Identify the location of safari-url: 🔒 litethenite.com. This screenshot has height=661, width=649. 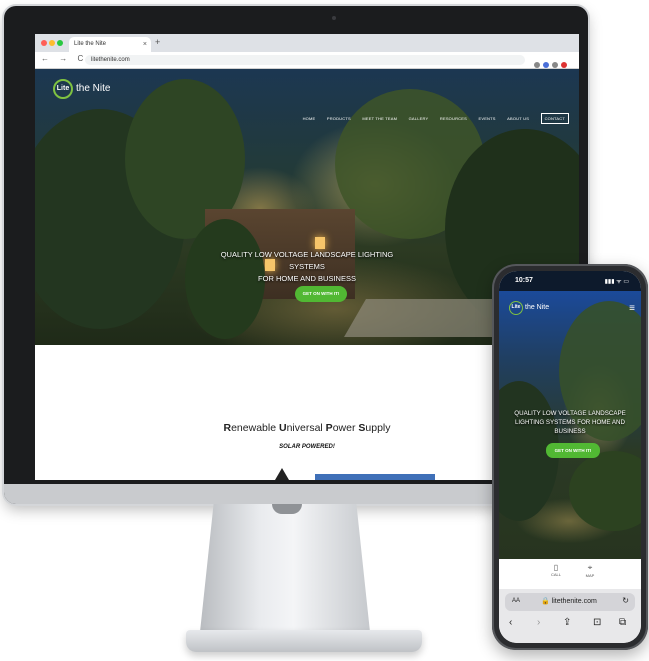
(569, 601).